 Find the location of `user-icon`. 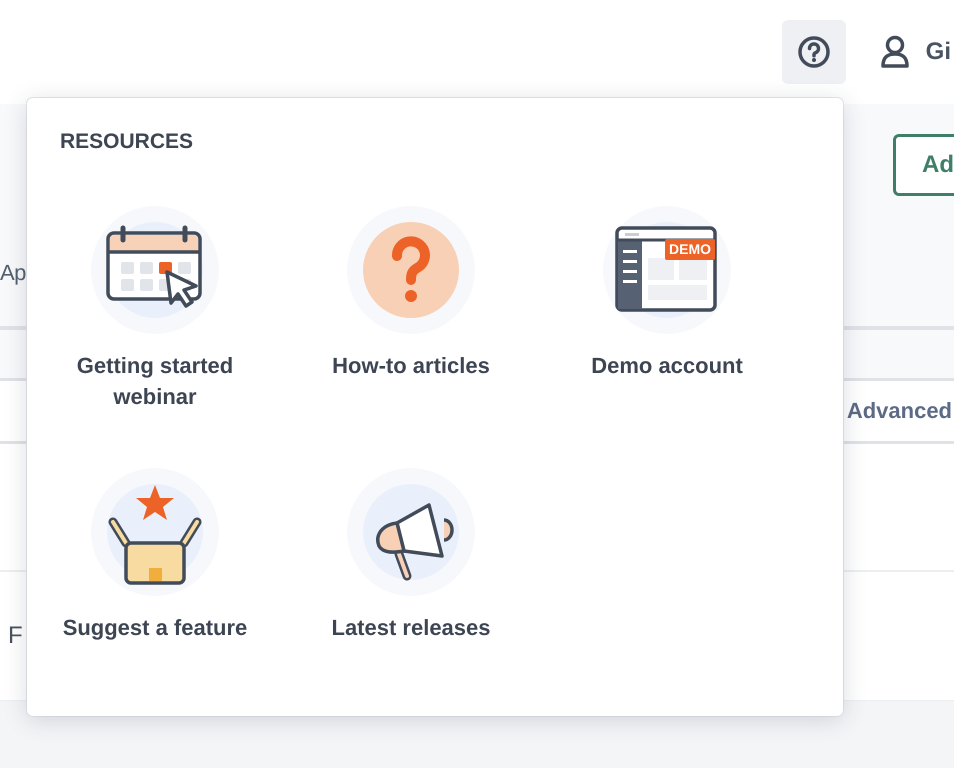

user-icon is located at coordinates (895, 52).